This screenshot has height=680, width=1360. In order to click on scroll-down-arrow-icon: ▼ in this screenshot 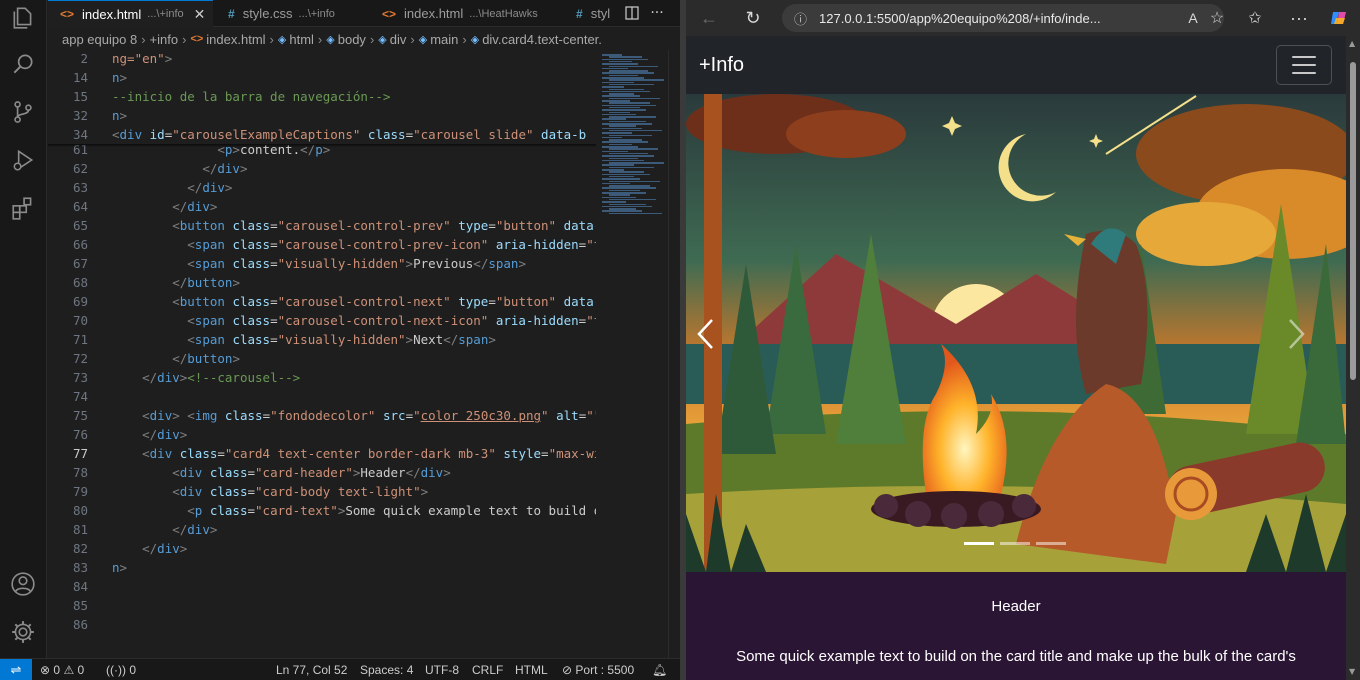, I will do `click(1353, 672)`.